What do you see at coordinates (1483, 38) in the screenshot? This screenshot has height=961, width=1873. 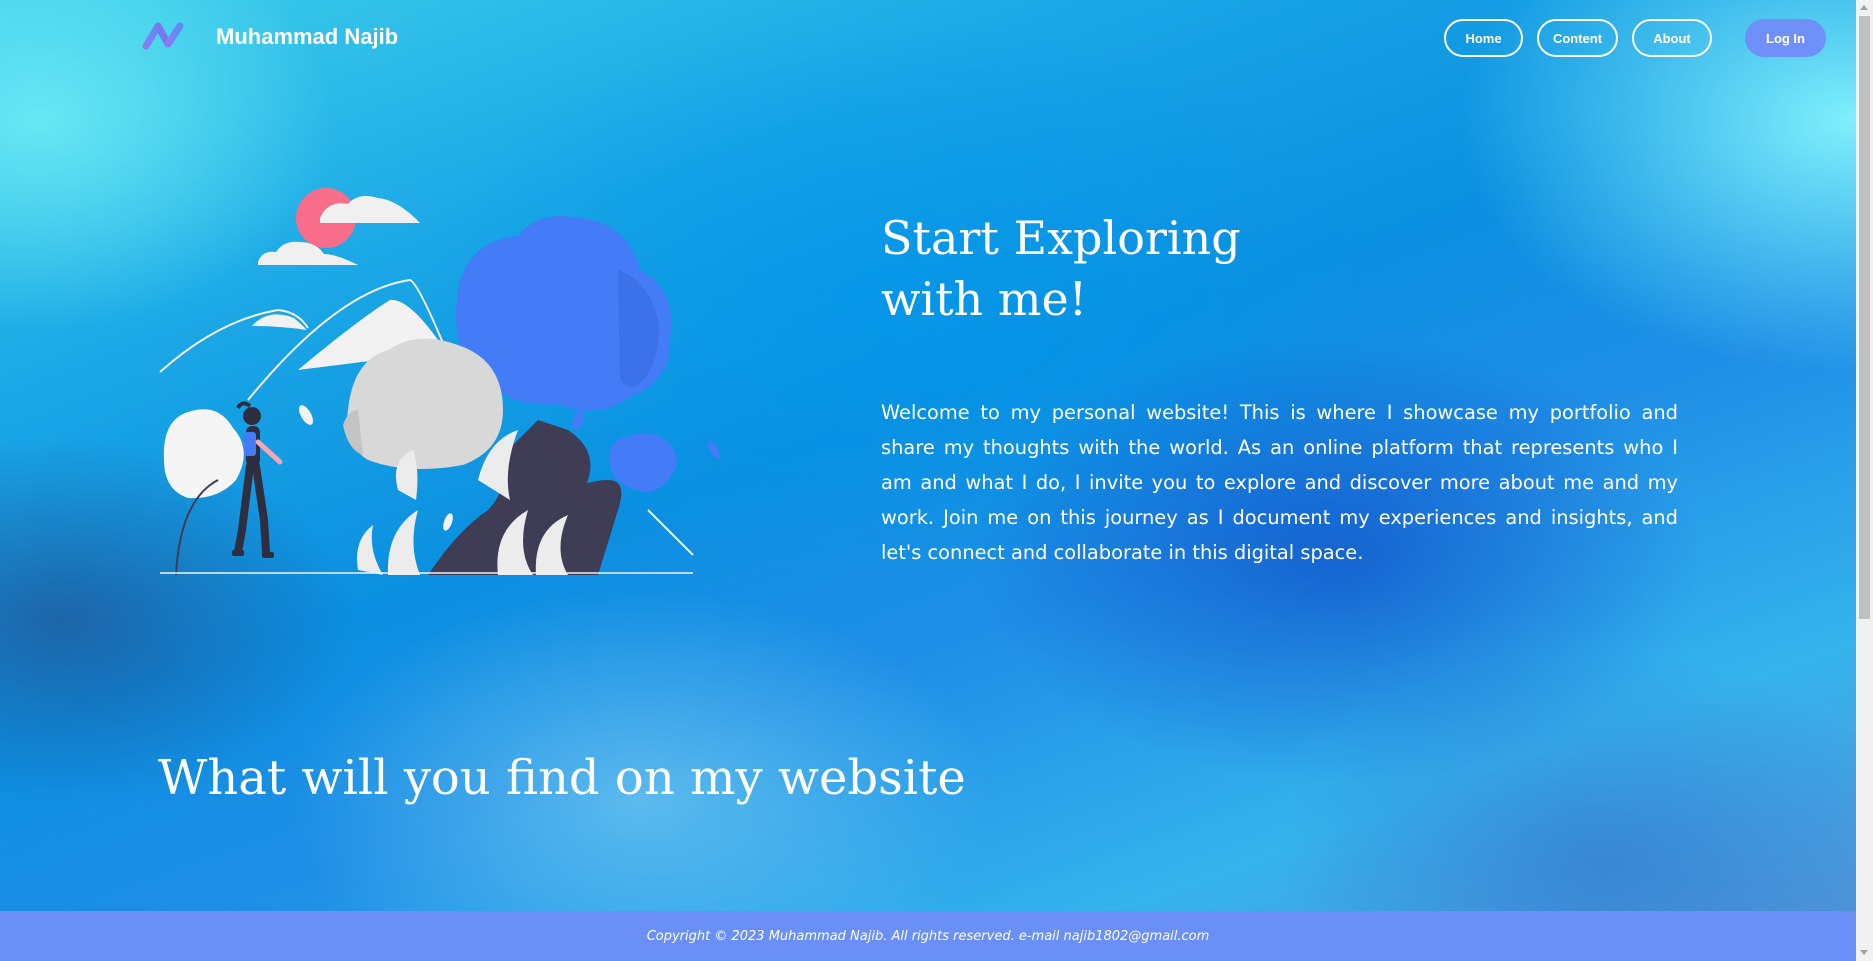 I see `nav-home-button: Home` at bounding box center [1483, 38].